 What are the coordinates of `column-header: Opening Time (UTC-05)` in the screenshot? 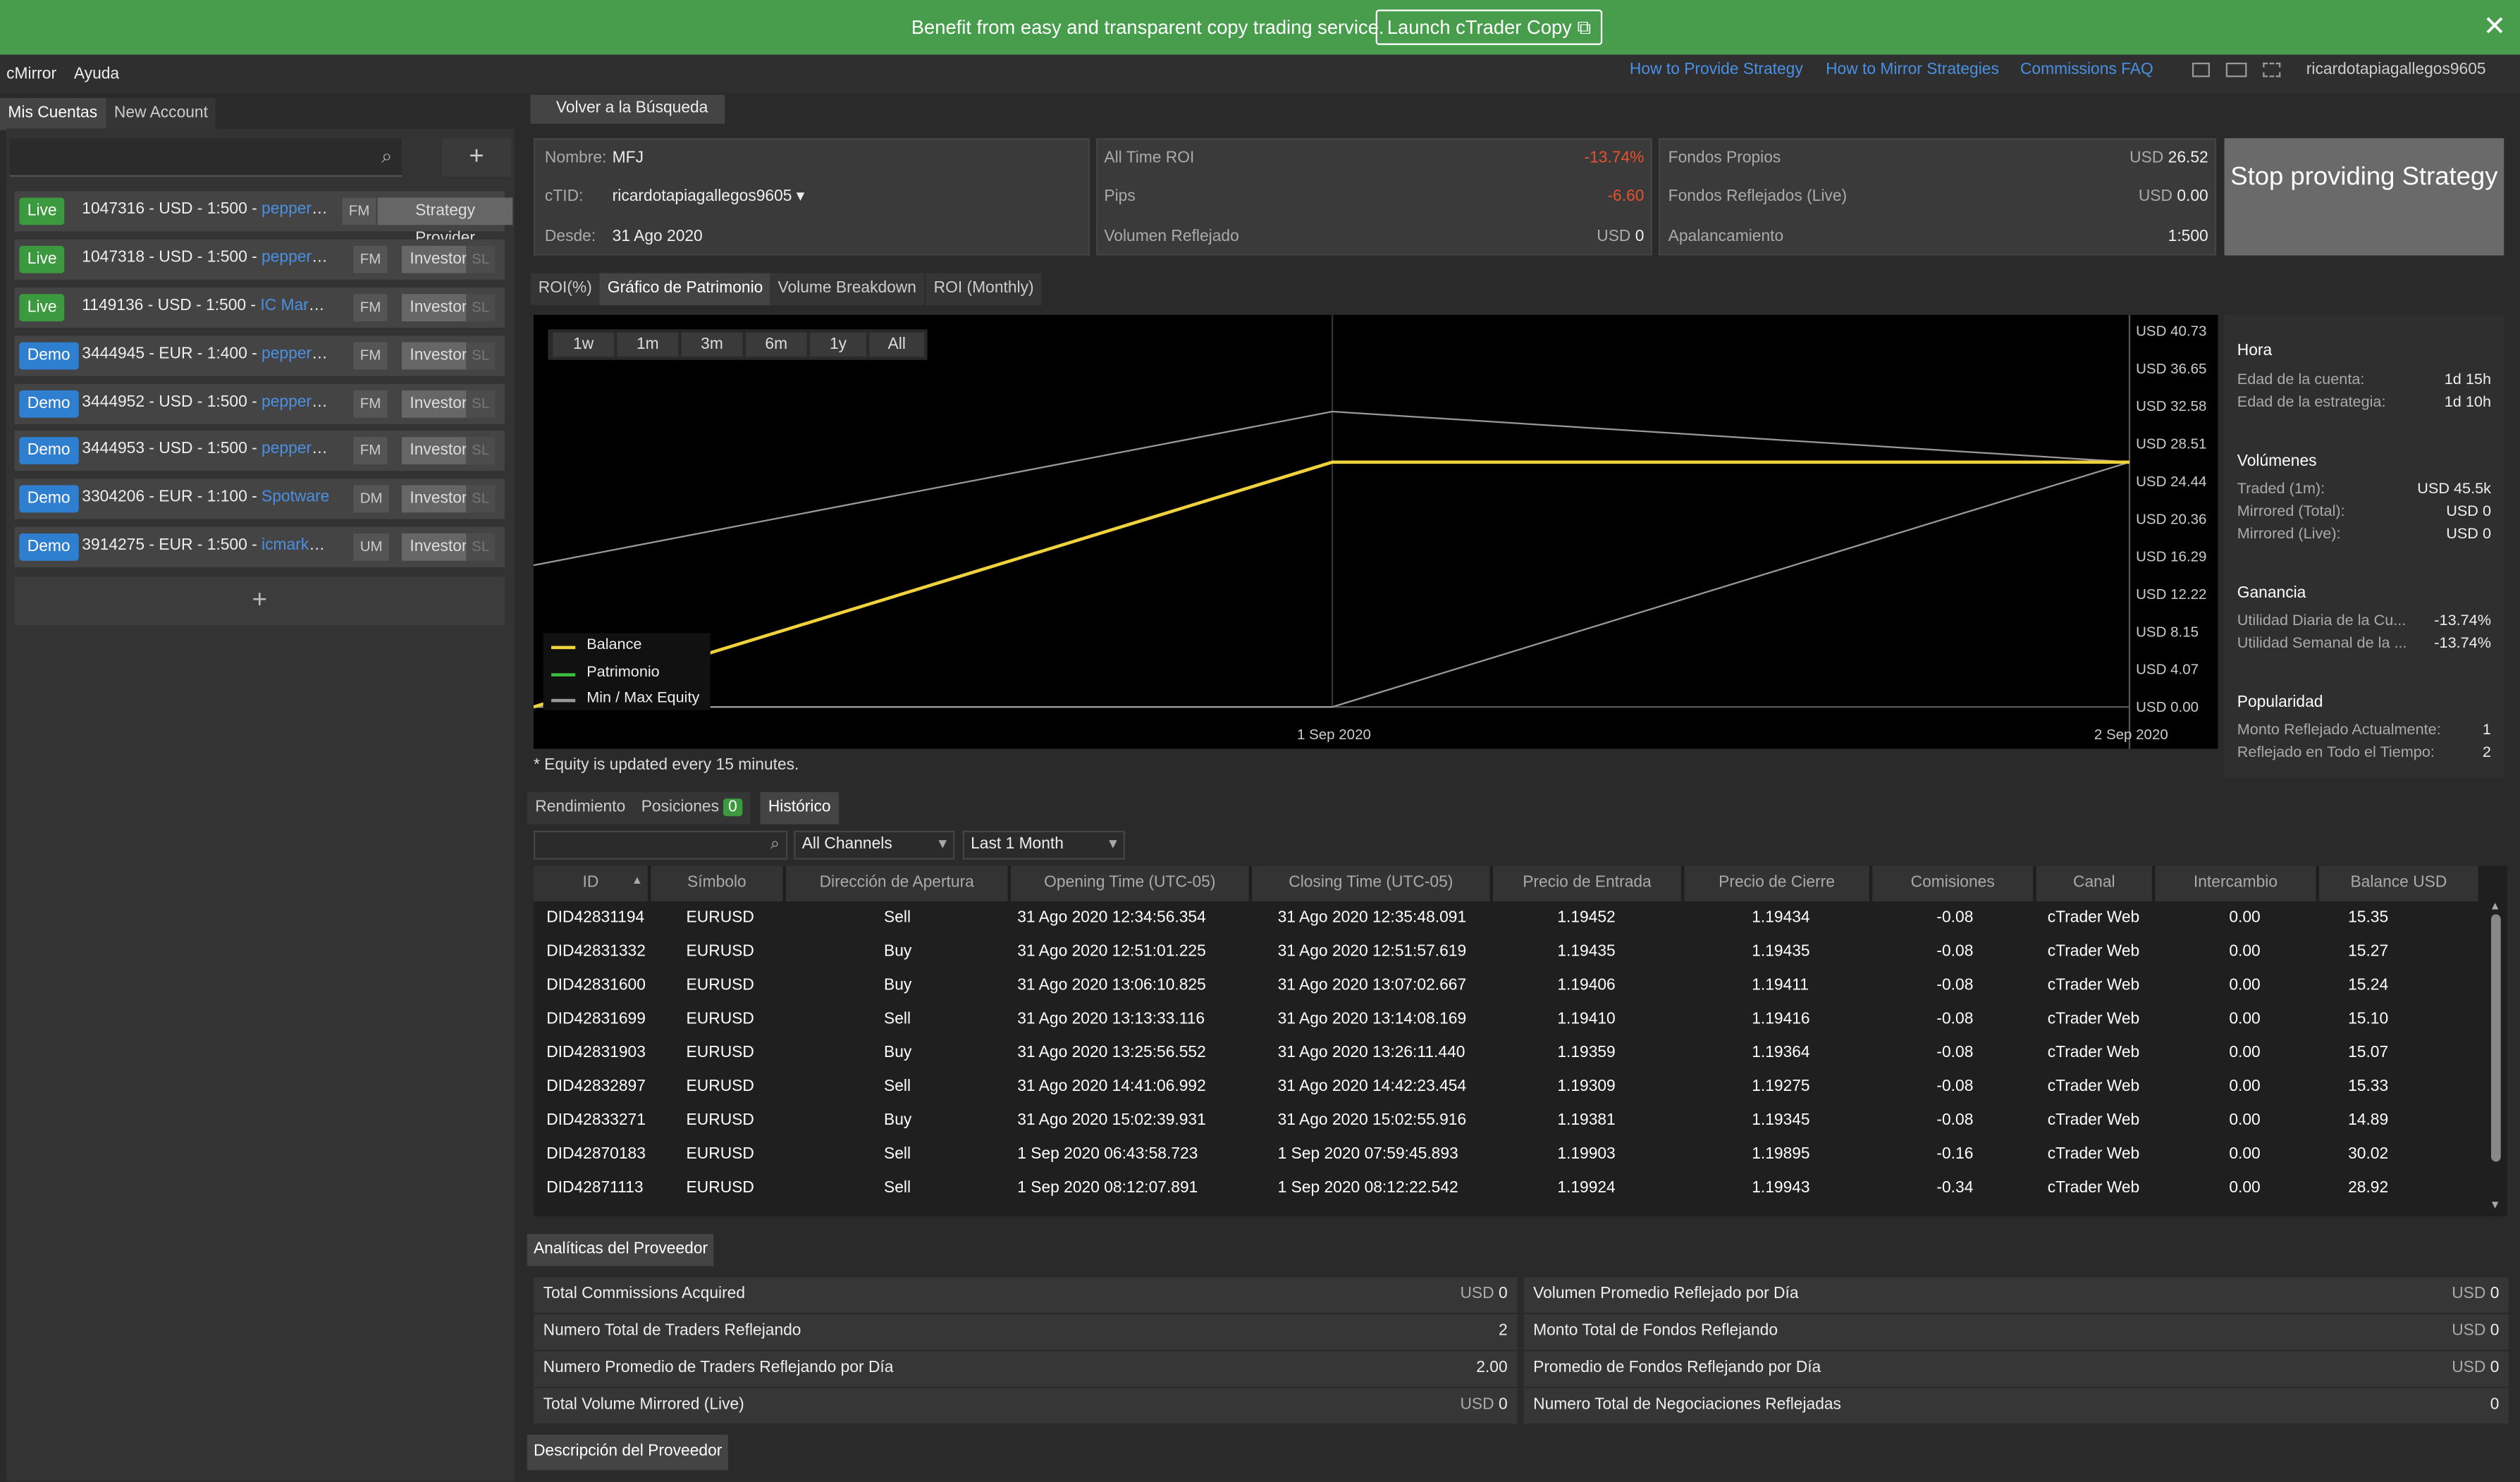 It's located at (1130, 883).